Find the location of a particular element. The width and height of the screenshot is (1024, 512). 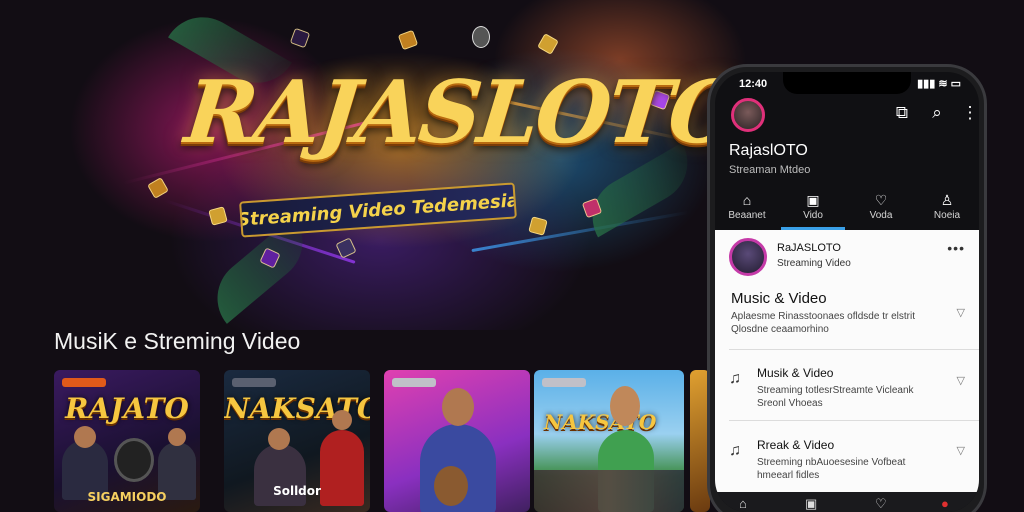

post-author: RaJASLOTO is located at coordinates (809, 248).